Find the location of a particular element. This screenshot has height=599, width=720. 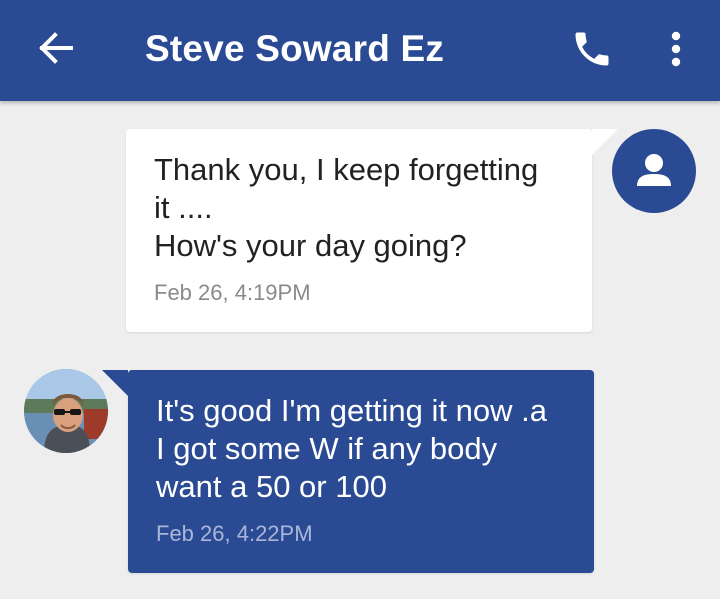

phone-icon is located at coordinates (592, 49).